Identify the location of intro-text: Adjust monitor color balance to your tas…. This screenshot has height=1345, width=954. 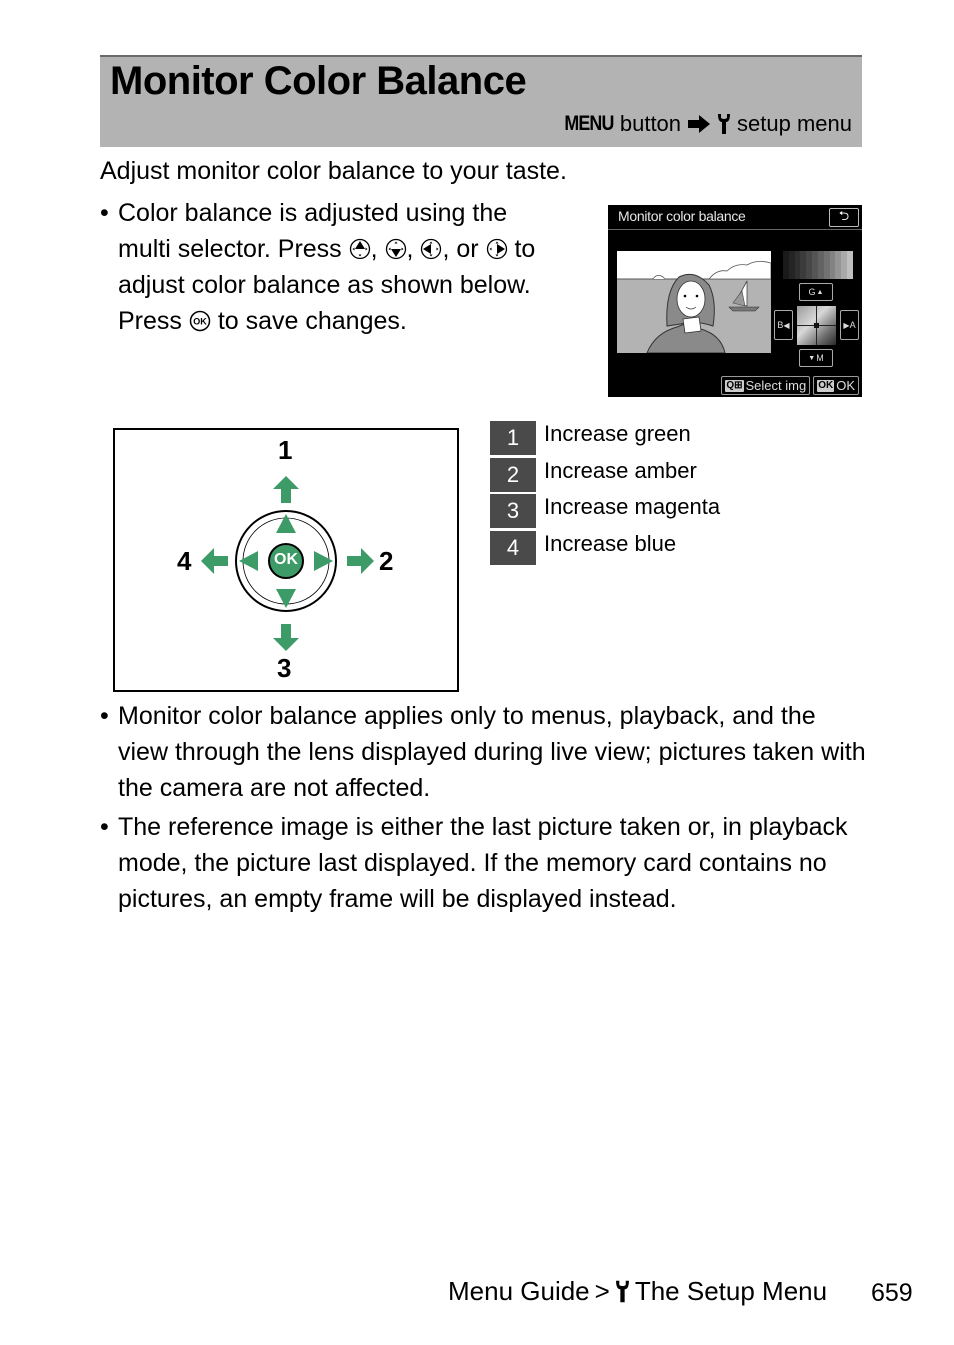
(333, 171).